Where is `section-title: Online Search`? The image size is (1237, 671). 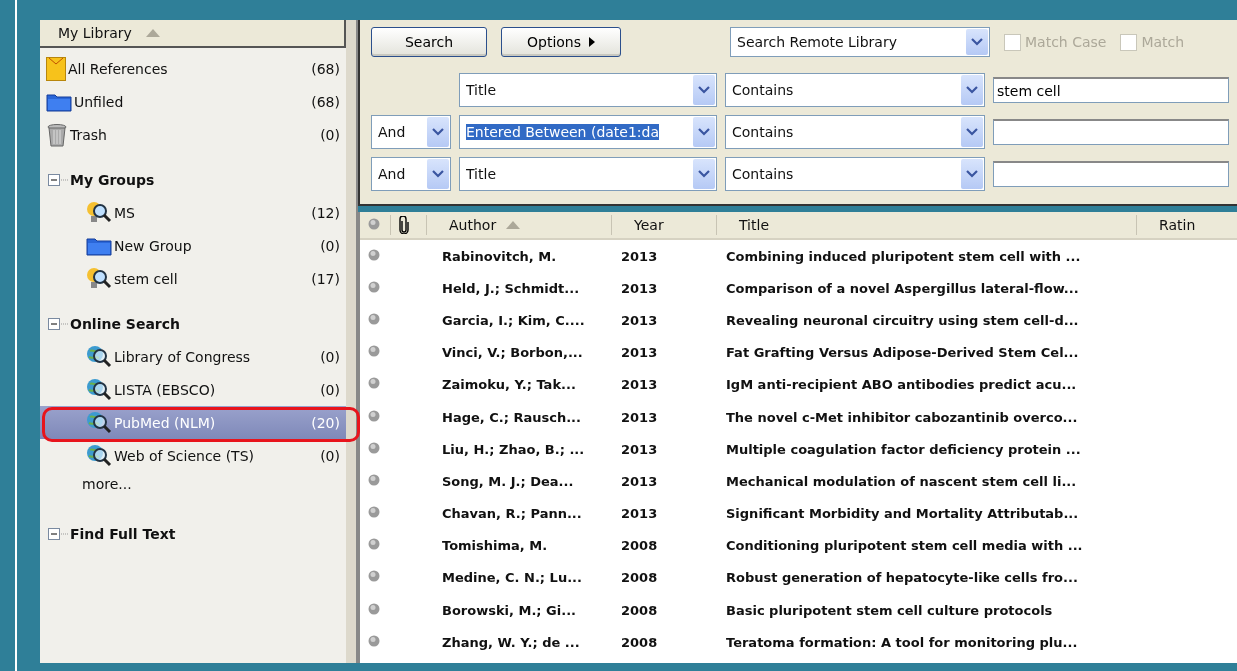
section-title: Online Search is located at coordinates (125, 323).